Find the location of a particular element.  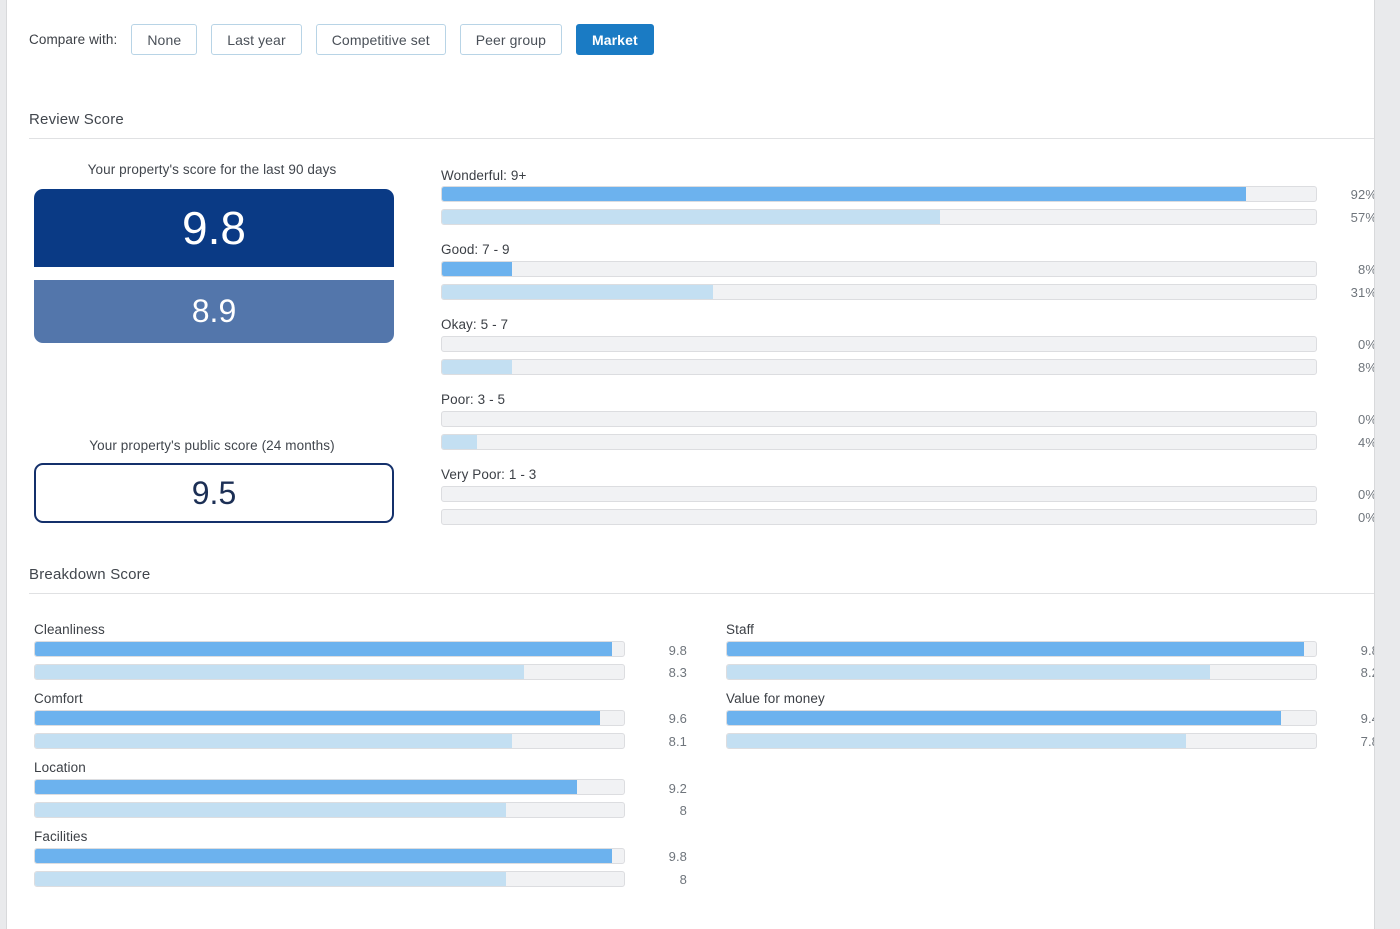

breakdown-bar-facilities-market is located at coordinates (329, 879).